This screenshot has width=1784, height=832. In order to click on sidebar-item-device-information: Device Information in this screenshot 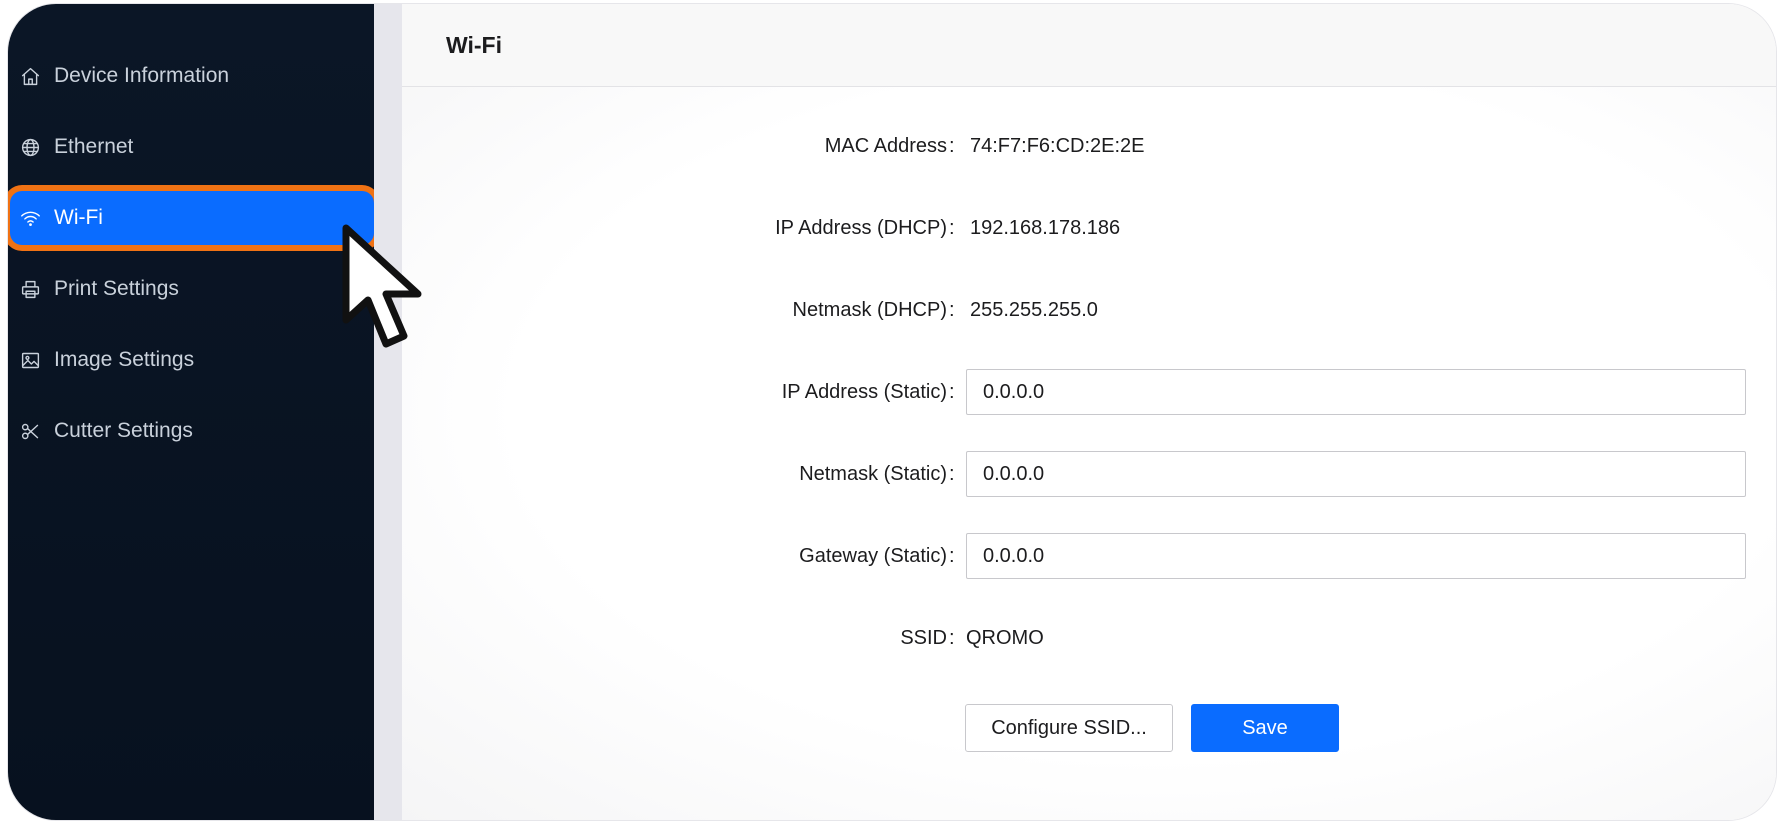, I will do `click(191, 76)`.